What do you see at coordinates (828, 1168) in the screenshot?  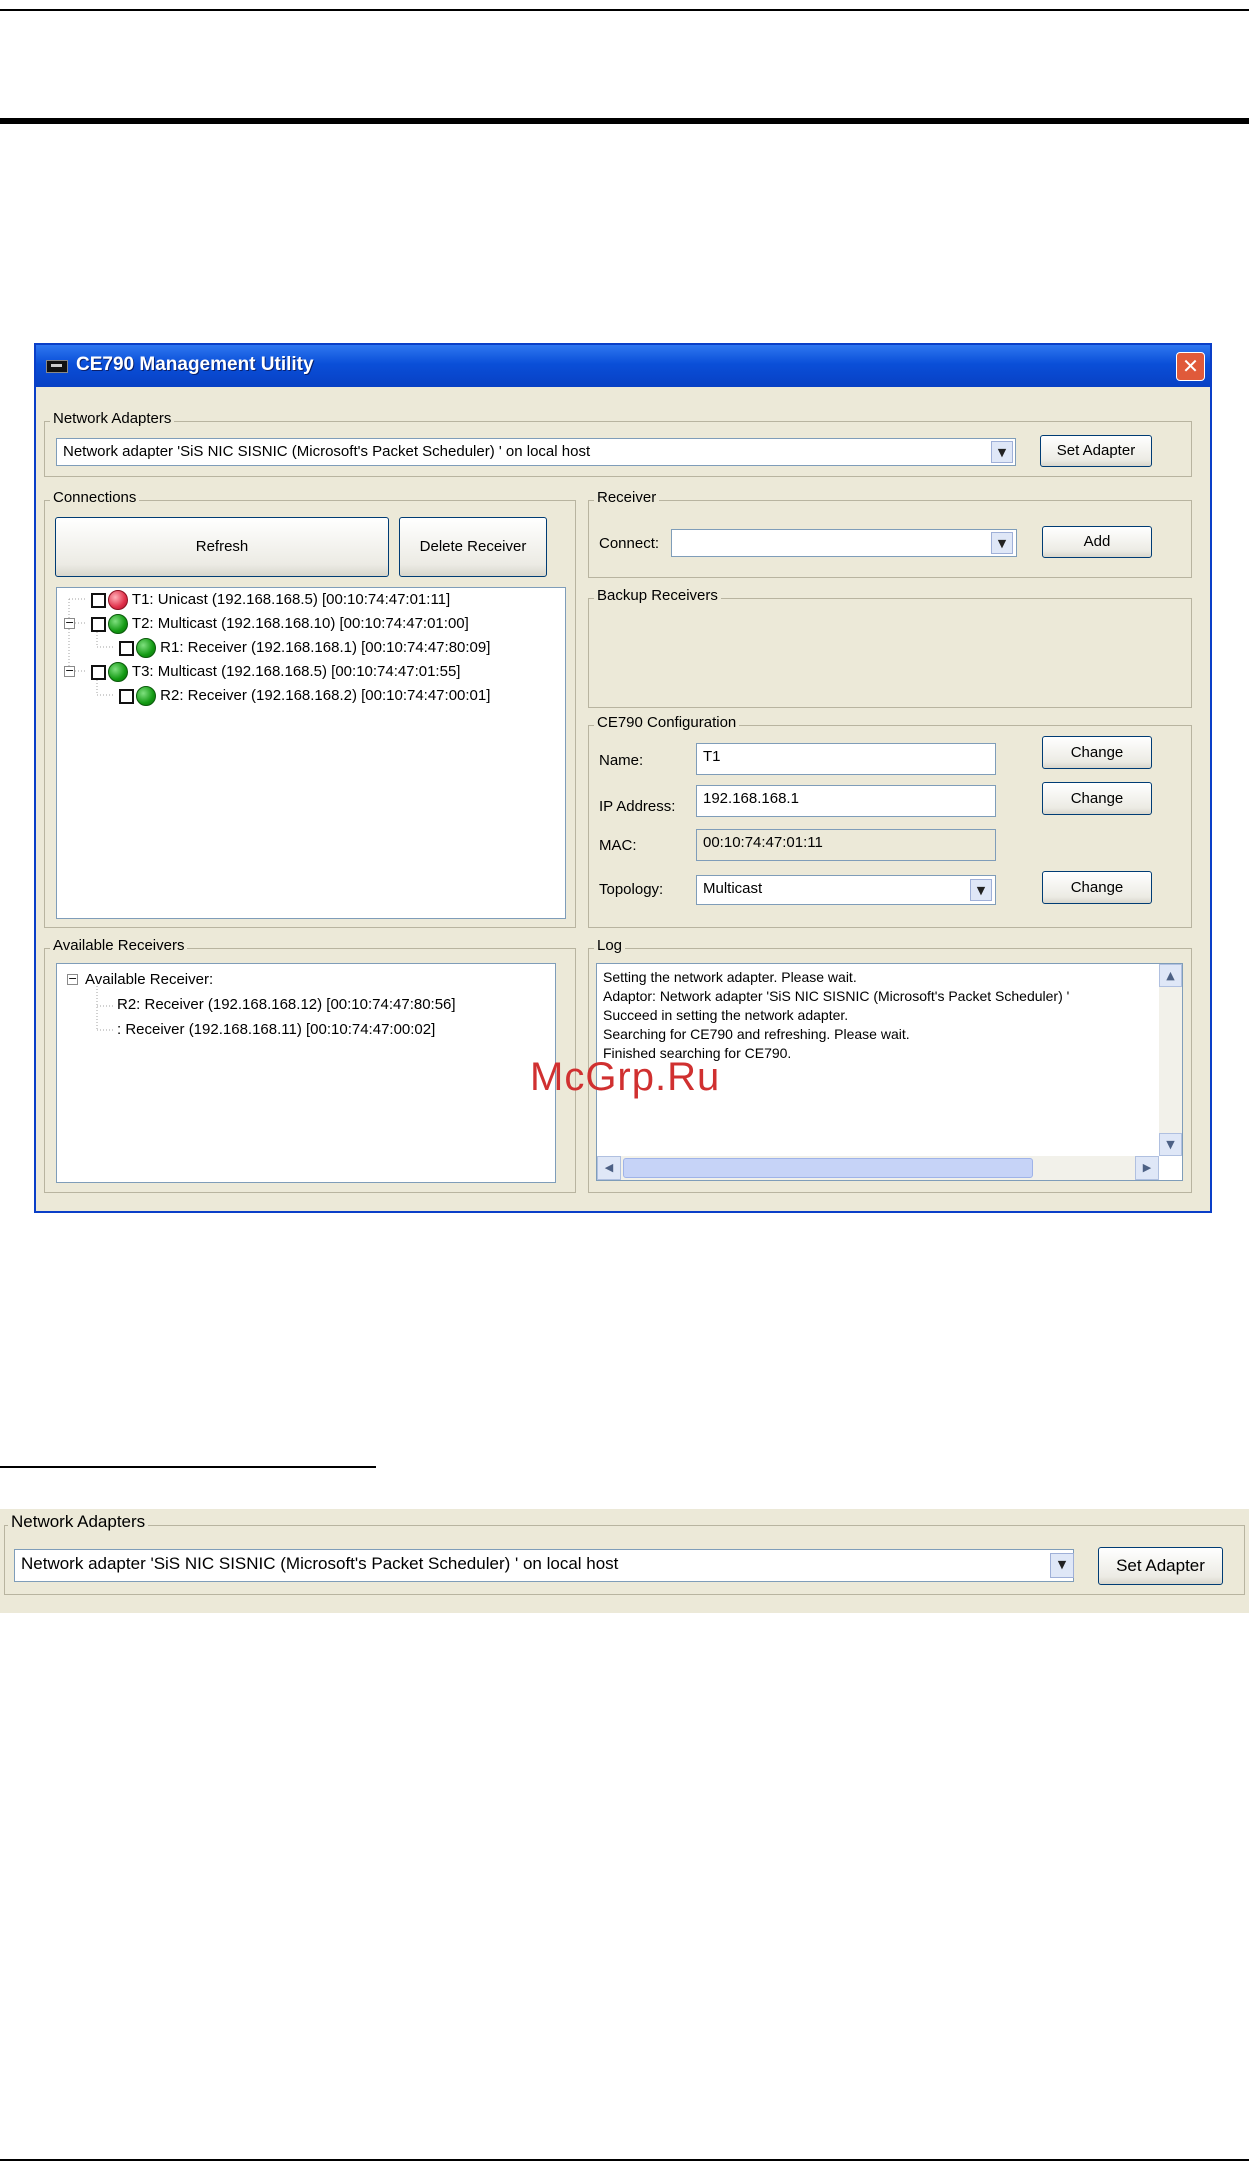 I see `scroll-thumb` at bounding box center [828, 1168].